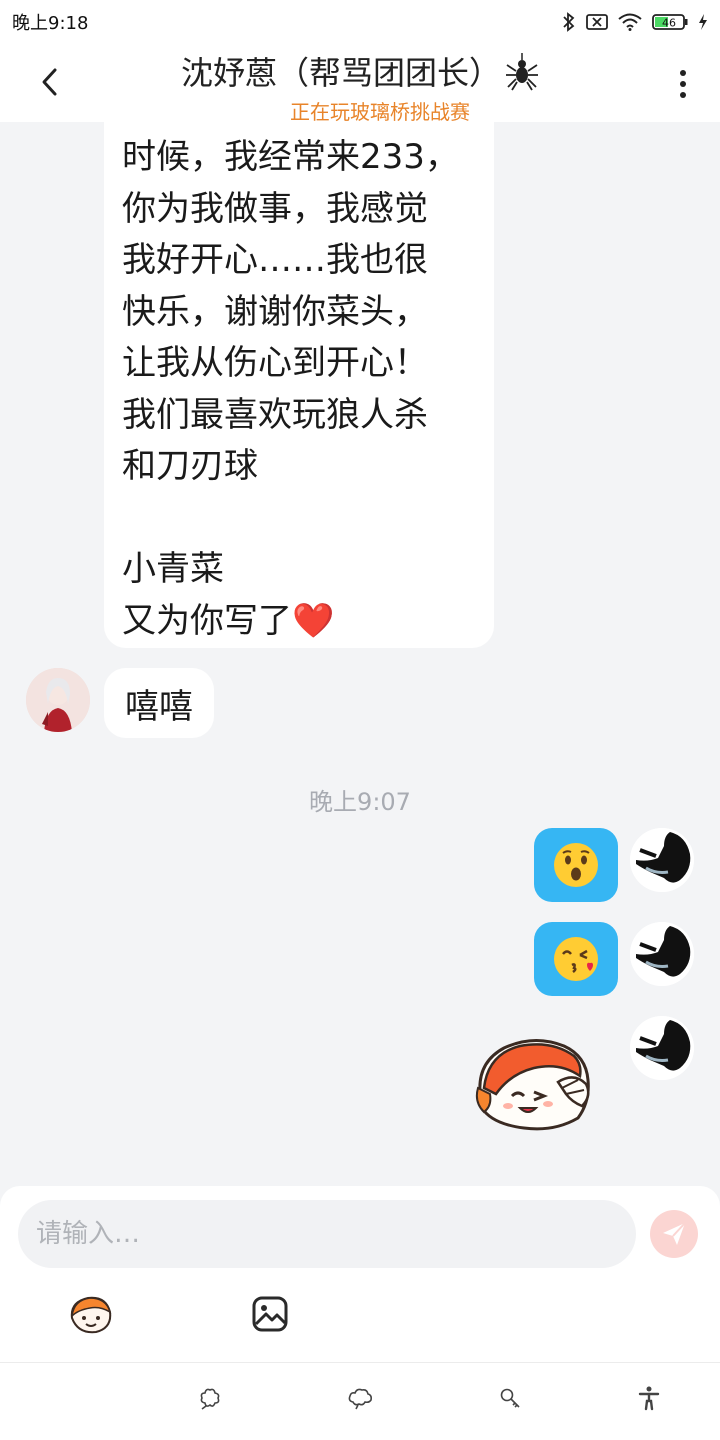  Describe the element at coordinates (536, 1084) in the screenshot. I see `cartoon-girl-sticker` at that location.